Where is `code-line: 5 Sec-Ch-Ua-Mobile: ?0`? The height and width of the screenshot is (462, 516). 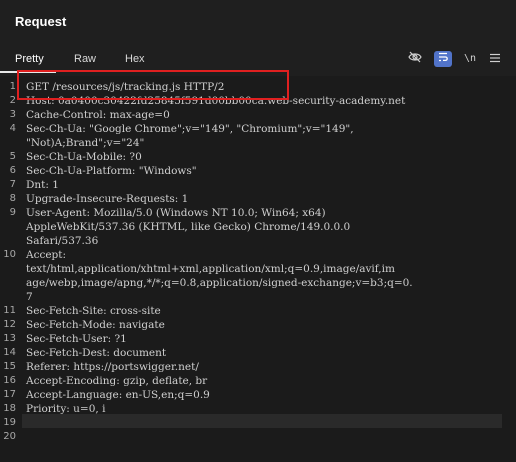
code-line: 5 Sec-Ch-Ua-Mobile: ?0 is located at coordinates (258, 157).